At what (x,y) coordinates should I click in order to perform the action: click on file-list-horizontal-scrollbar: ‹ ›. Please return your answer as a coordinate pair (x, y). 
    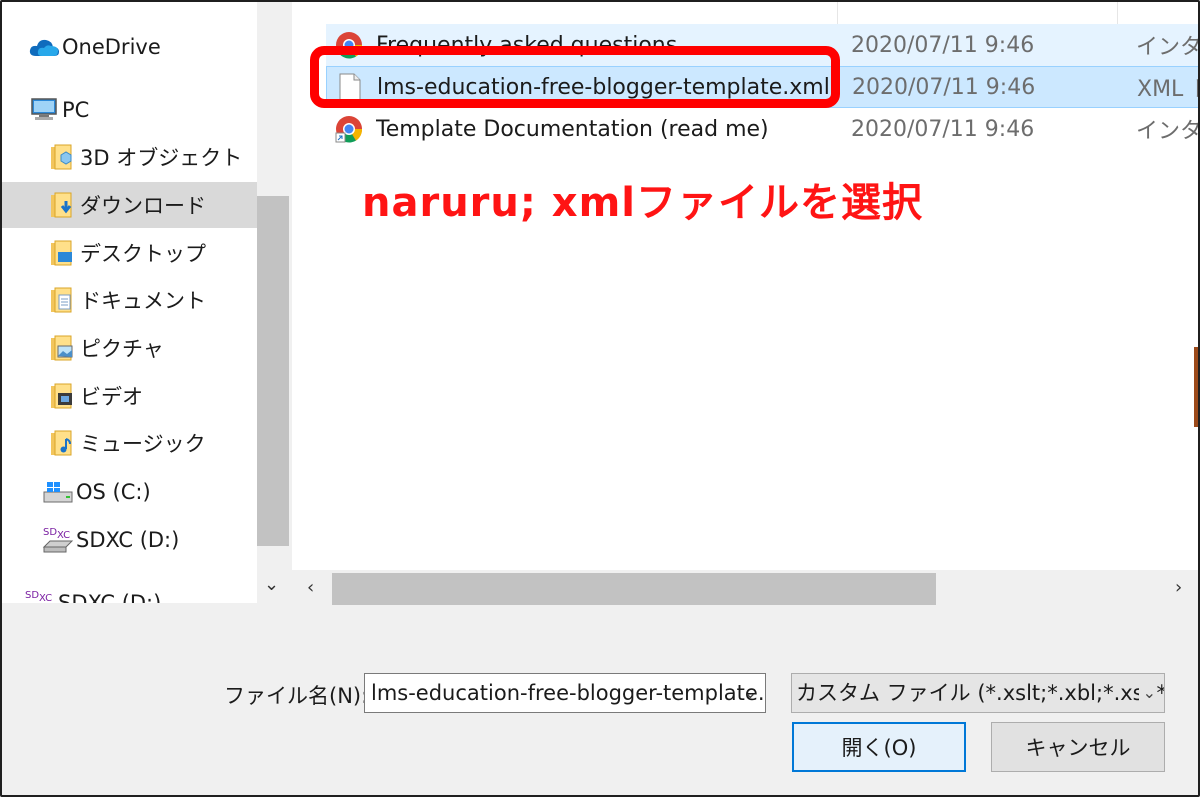
    Looking at the image, I should click on (748, 589).